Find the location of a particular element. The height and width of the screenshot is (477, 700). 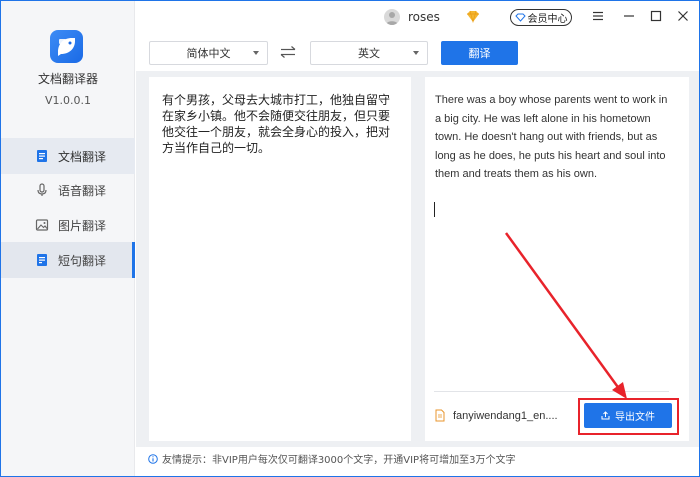

sidebar-item-image-translate: 图片翻译 is located at coordinates (68, 225).